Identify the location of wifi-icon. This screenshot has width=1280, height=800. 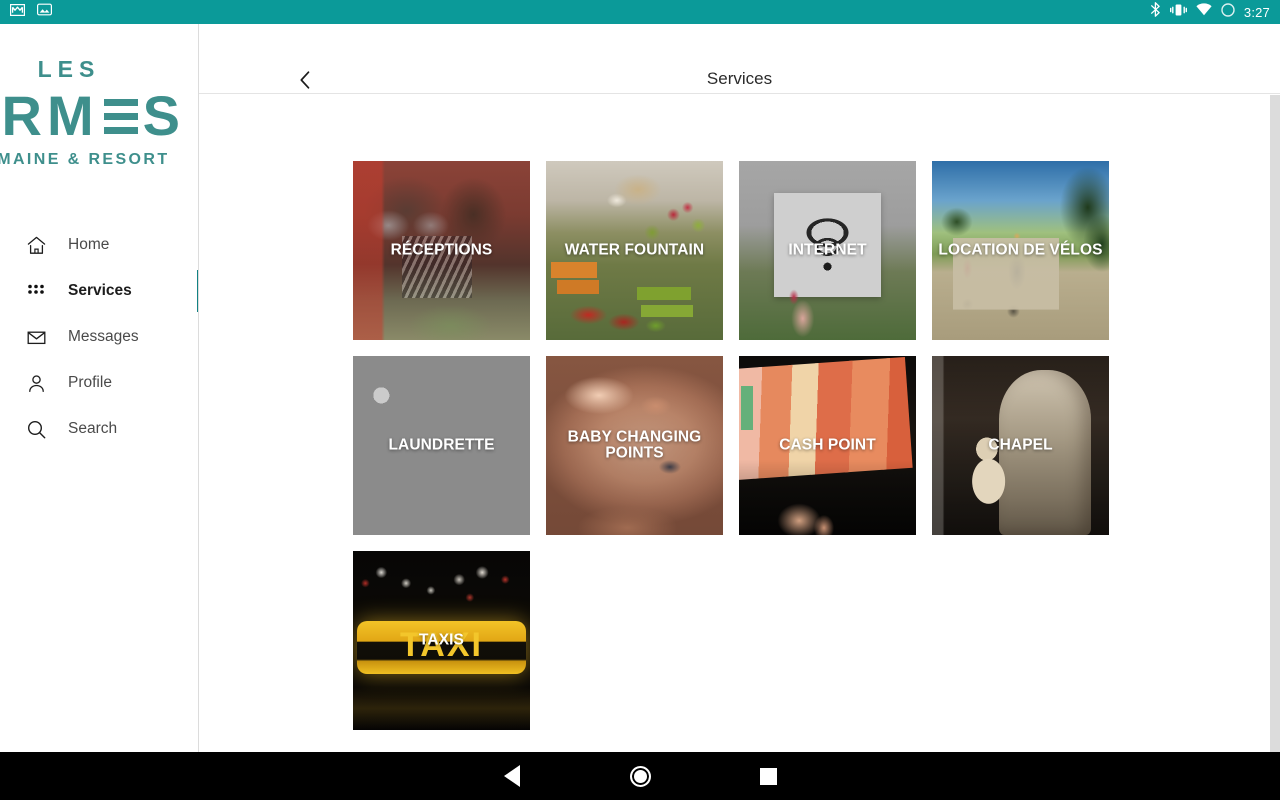
(1204, 12).